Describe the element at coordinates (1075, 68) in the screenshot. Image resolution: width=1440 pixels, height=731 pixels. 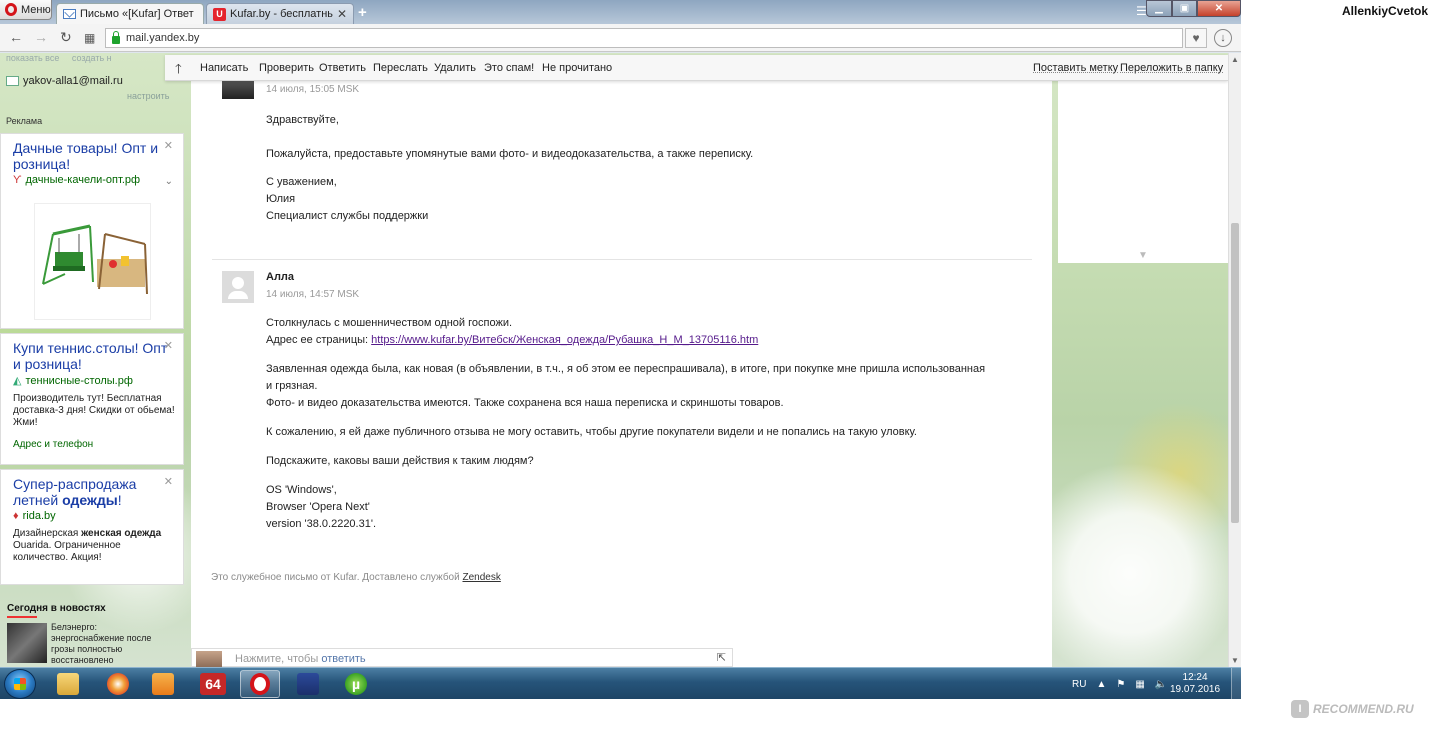
I see `add-label-button: Поставить метку` at that location.